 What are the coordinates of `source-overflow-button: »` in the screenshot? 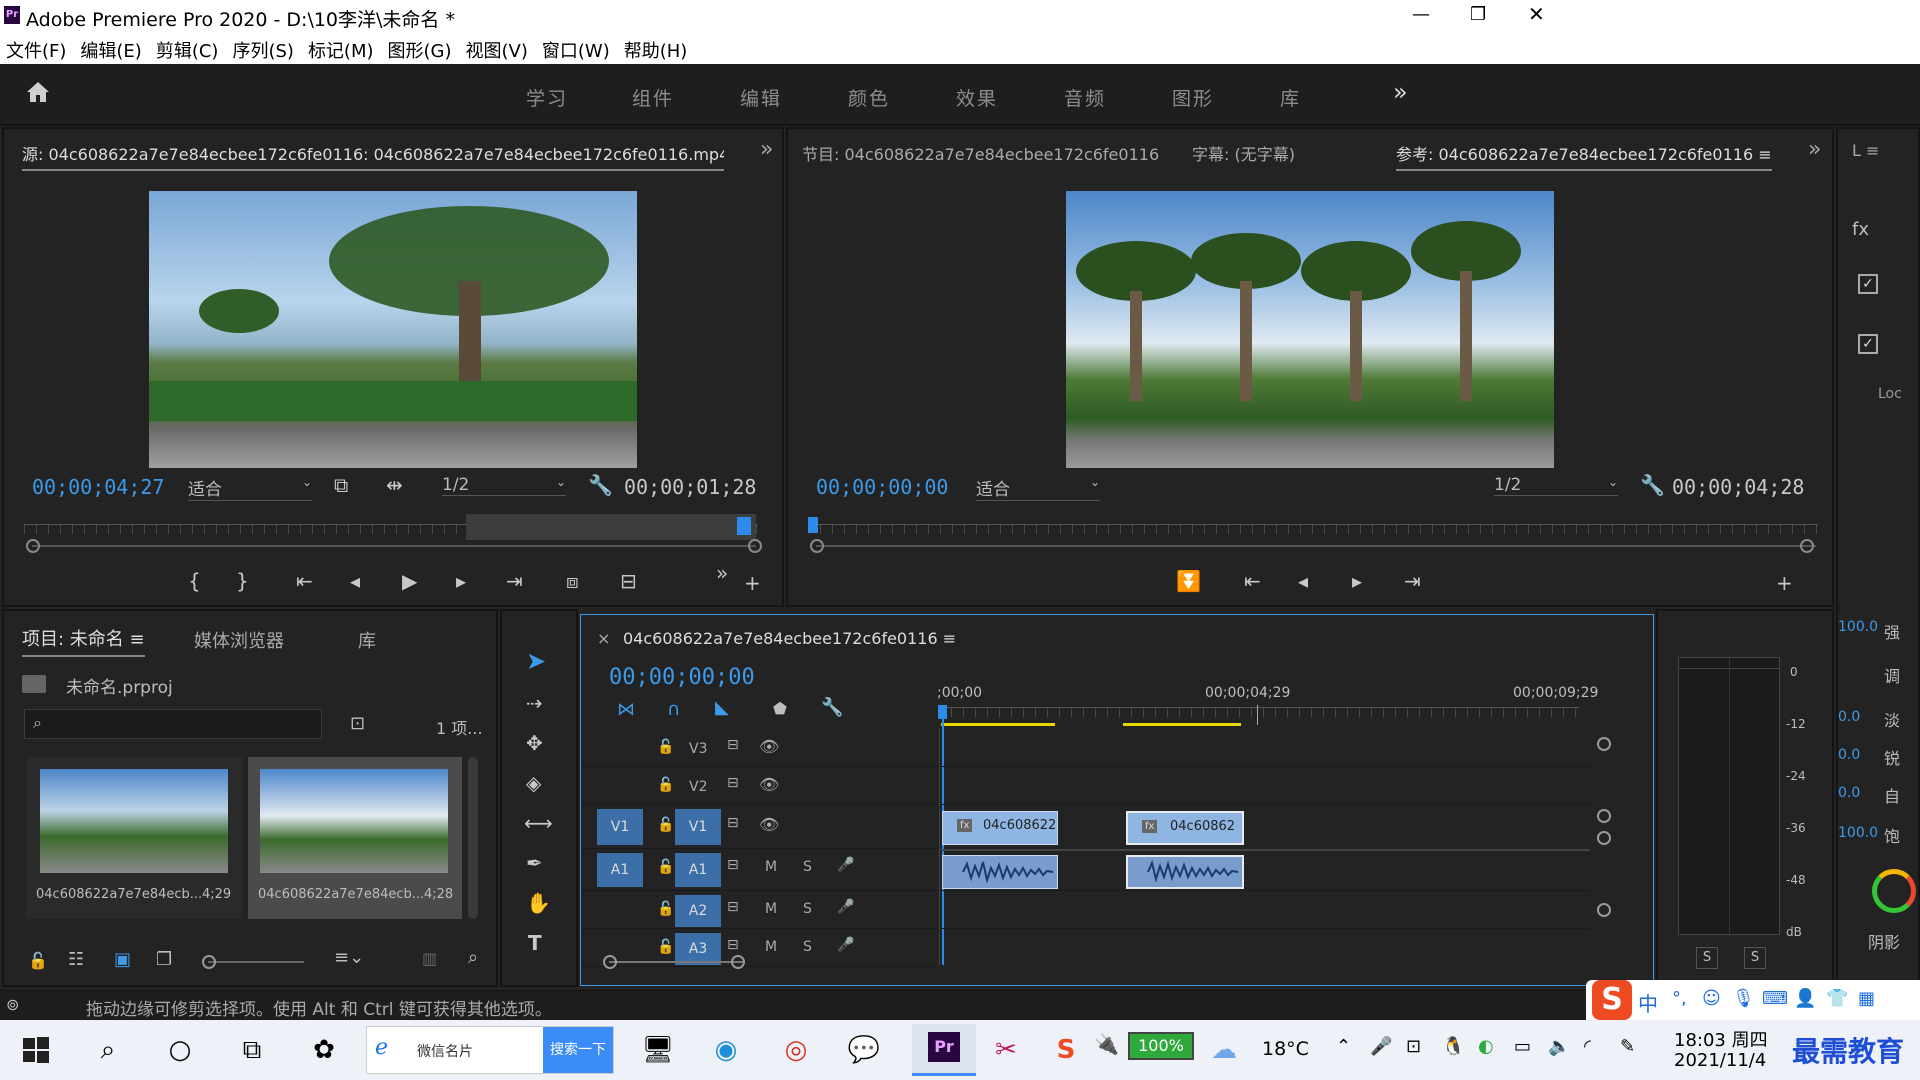 It's located at (766, 149).